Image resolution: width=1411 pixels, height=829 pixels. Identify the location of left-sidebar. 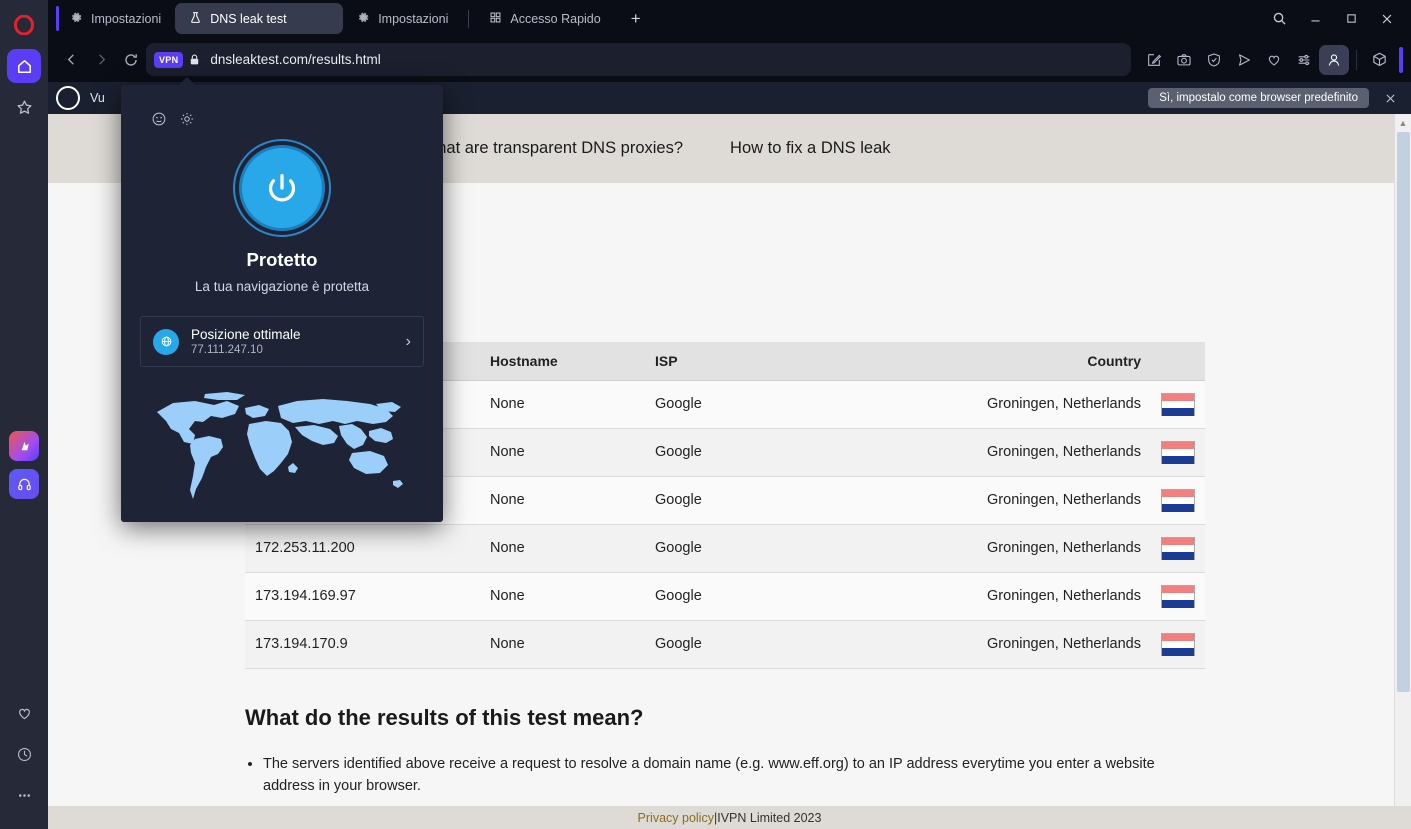
(24, 414).